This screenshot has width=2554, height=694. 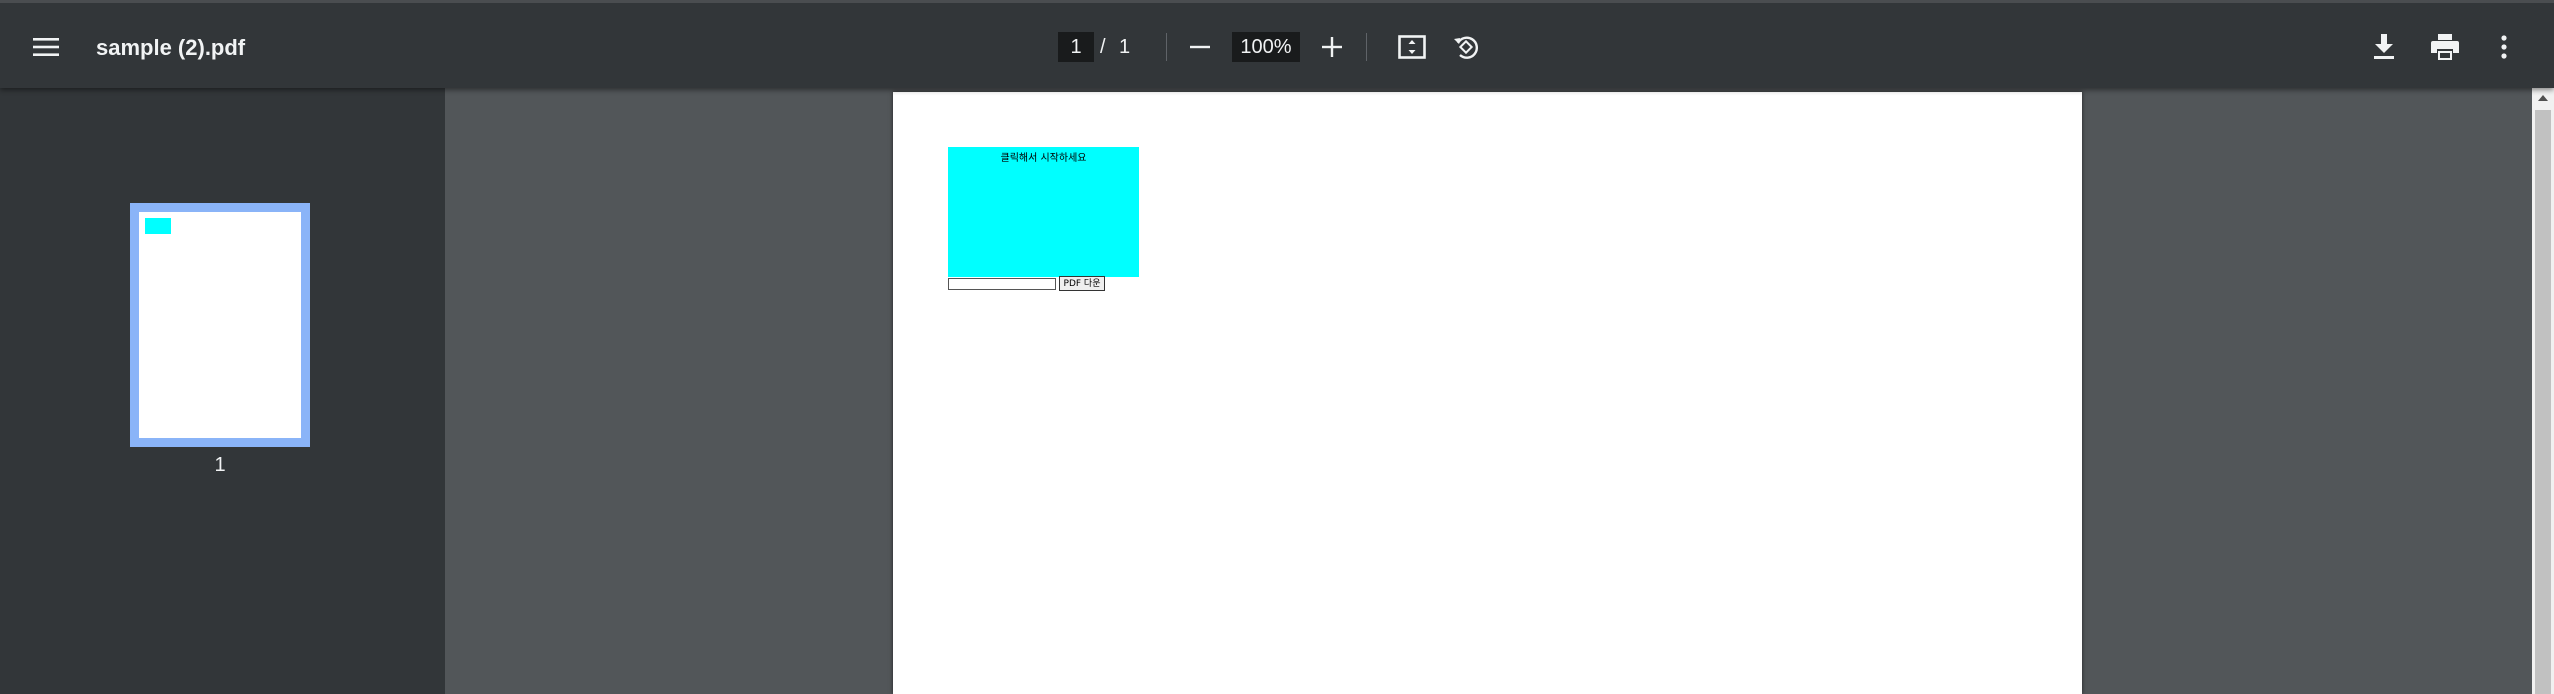 What do you see at coordinates (2543, 402) in the screenshot?
I see `scrollbar-thumb` at bounding box center [2543, 402].